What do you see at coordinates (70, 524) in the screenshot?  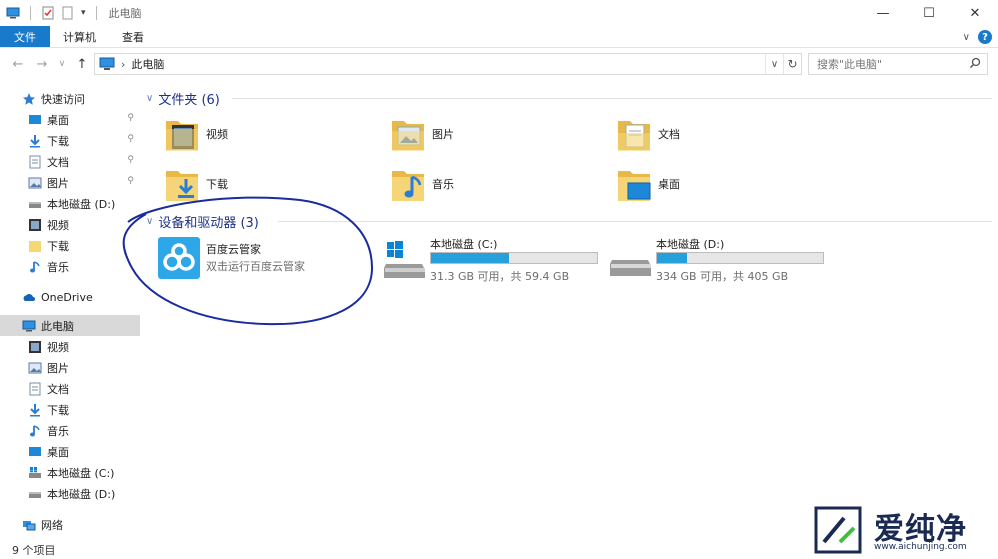 I see `sidebar-item-network: 网络` at bounding box center [70, 524].